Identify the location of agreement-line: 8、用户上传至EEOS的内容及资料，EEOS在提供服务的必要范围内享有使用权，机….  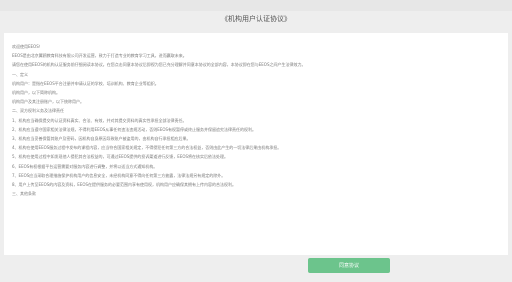
(124, 185).